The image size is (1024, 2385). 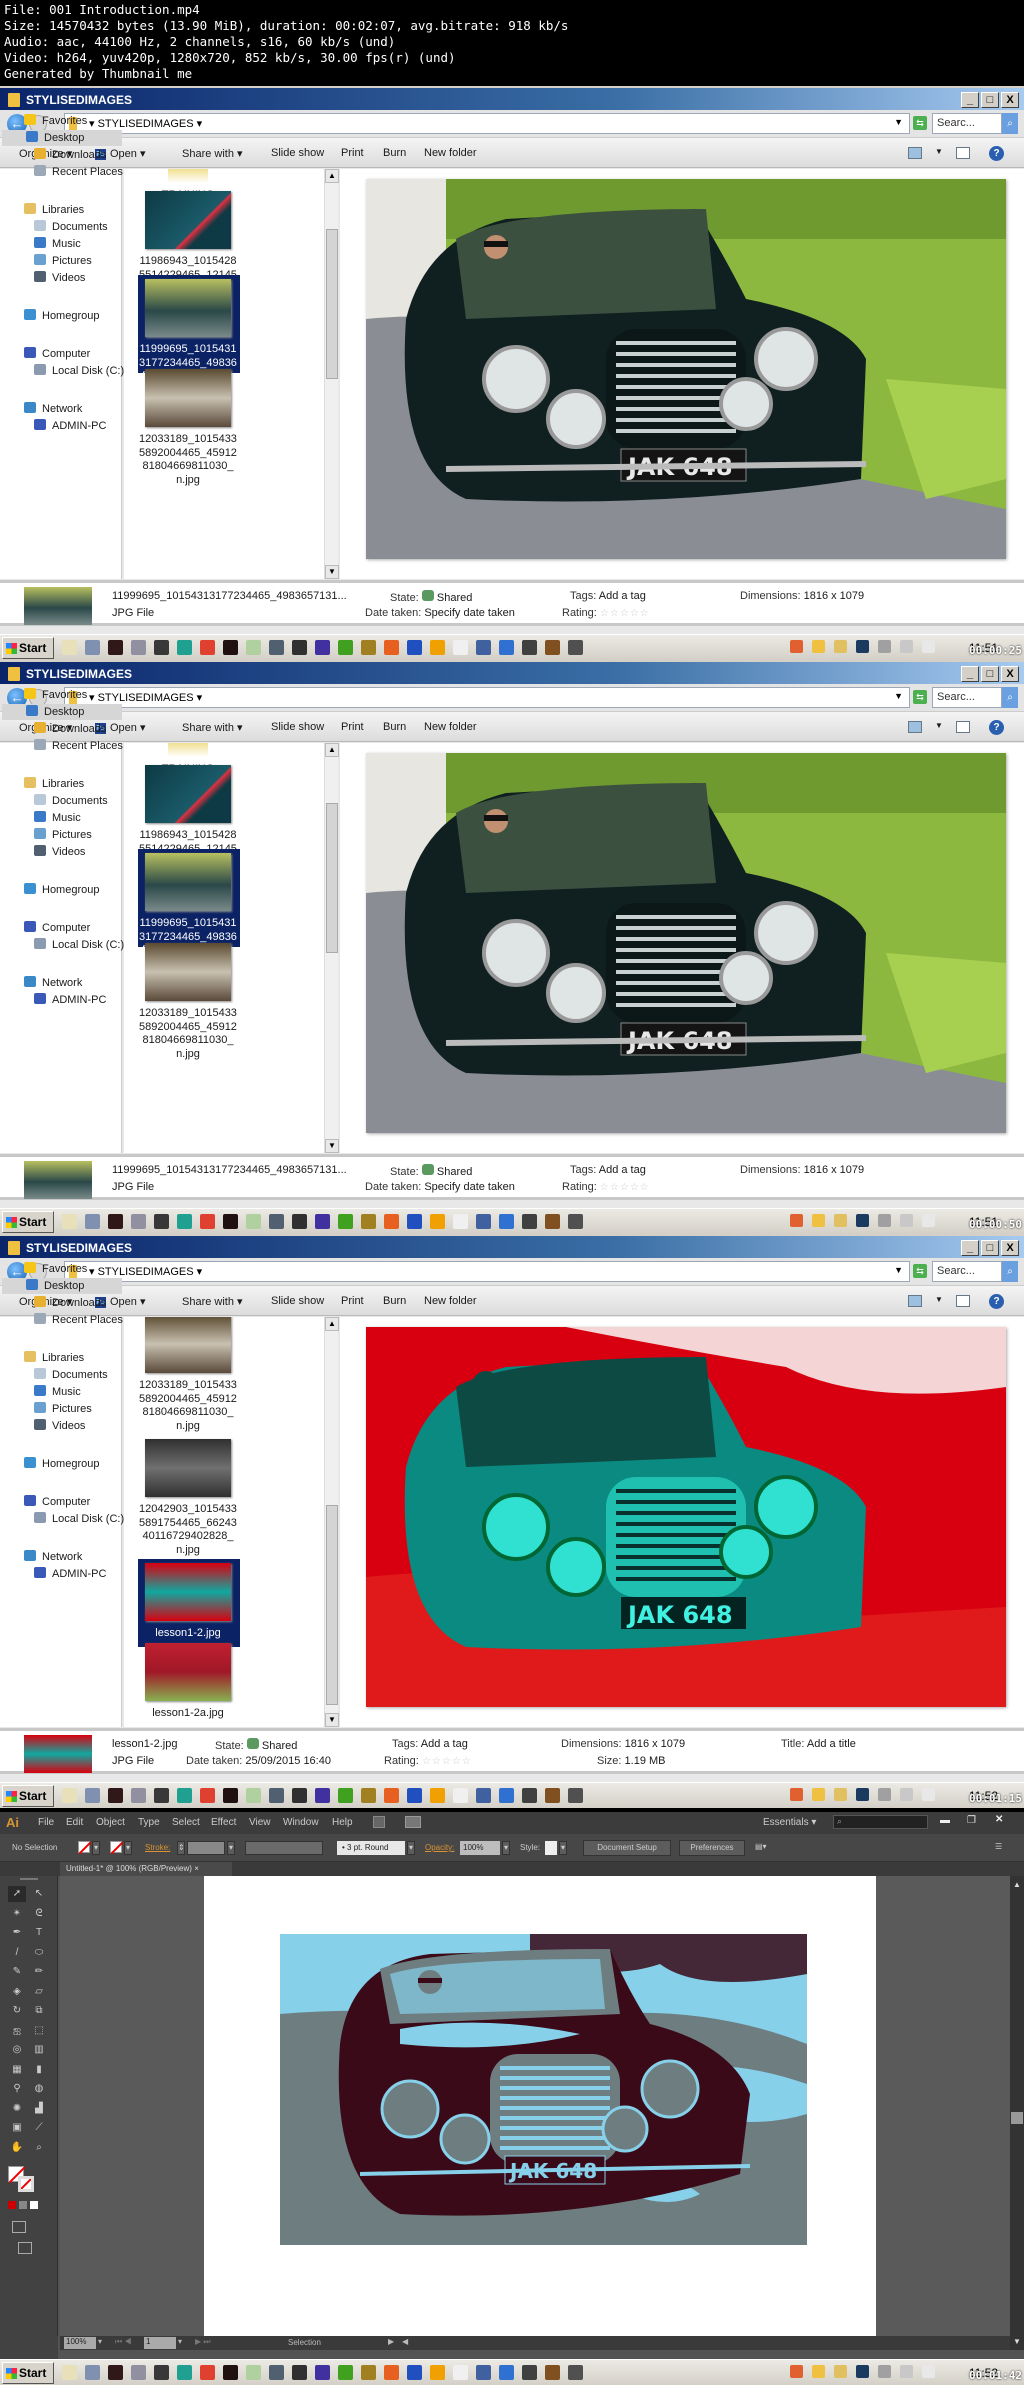 What do you see at coordinates (39, 2011) in the screenshot?
I see `scale-tool-icon: ⧉` at bounding box center [39, 2011].